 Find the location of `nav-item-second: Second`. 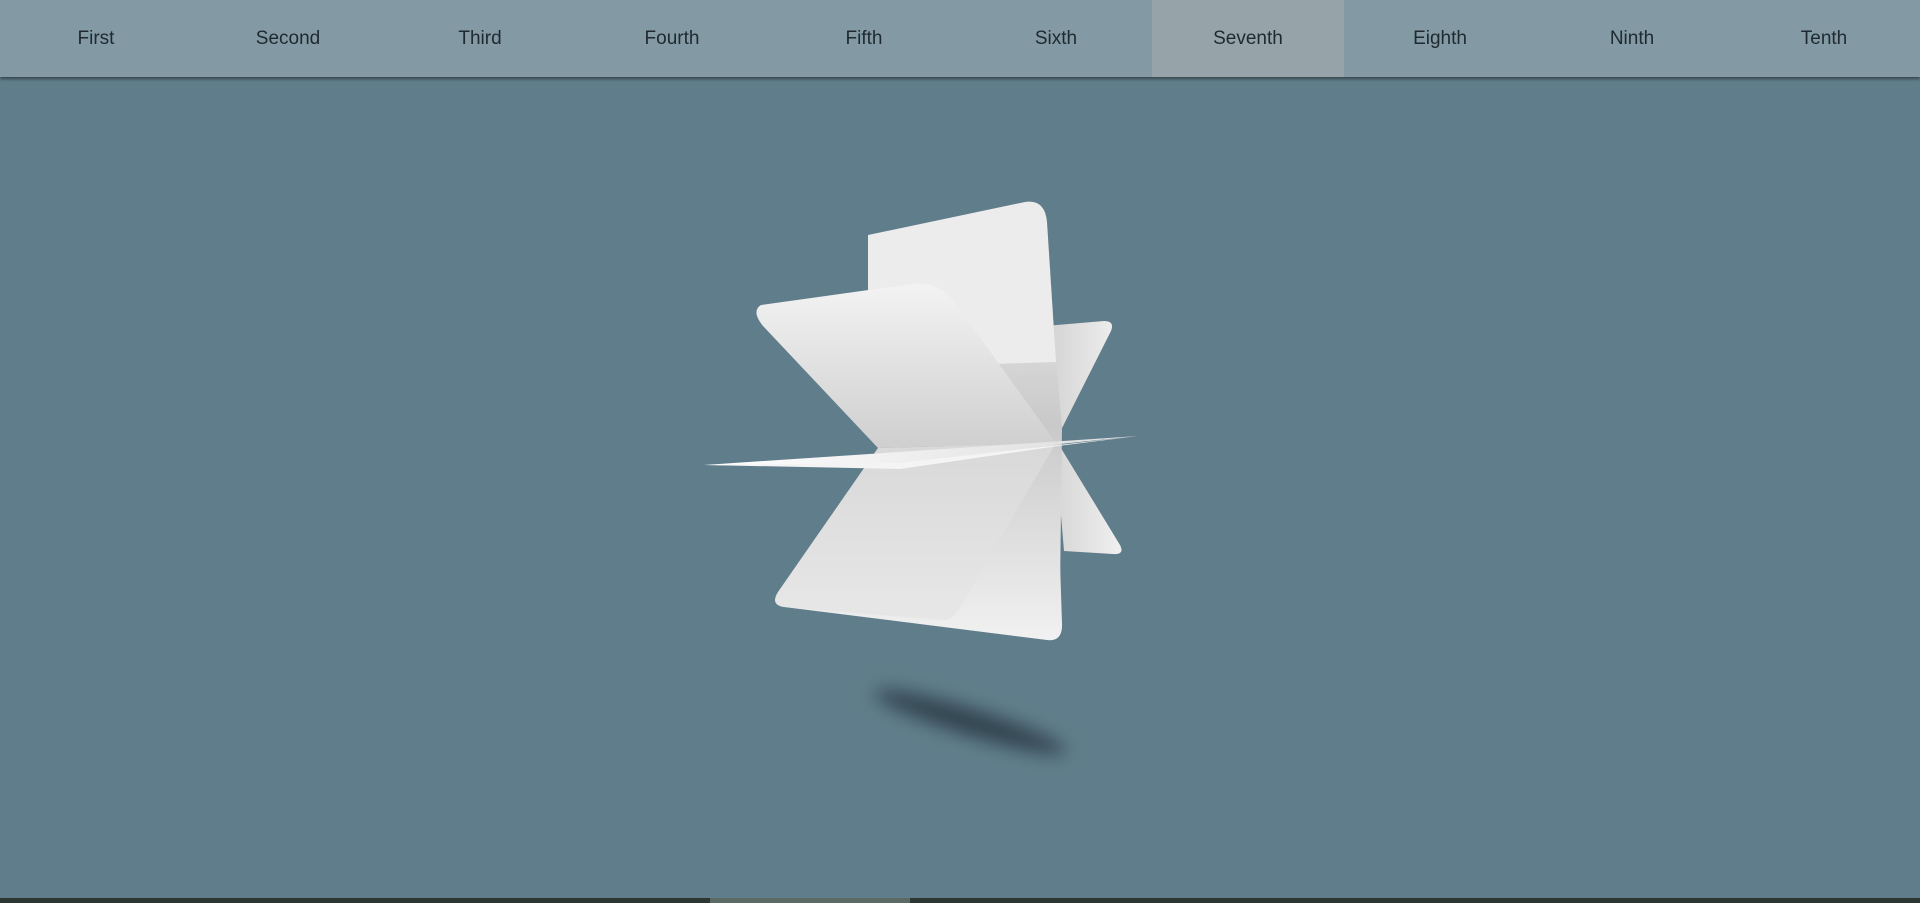

nav-item-second: Second is located at coordinates (288, 38).